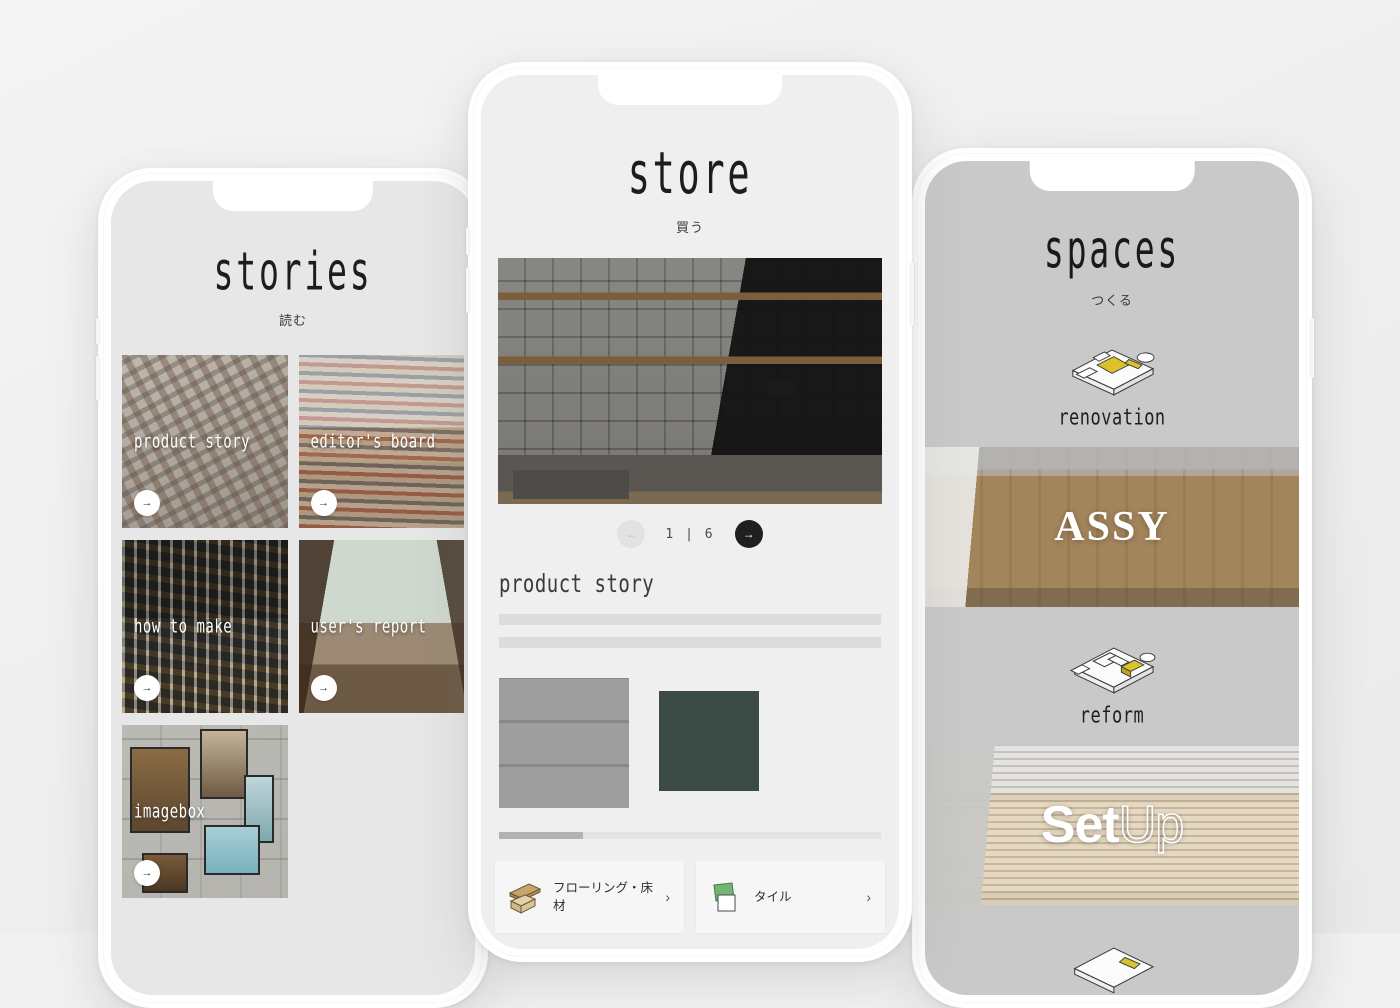 This screenshot has width=1400, height=1008. Describe the element at coordinates (577, 584) in the screenshot. I see `section-title-product-story: product story` at that location.